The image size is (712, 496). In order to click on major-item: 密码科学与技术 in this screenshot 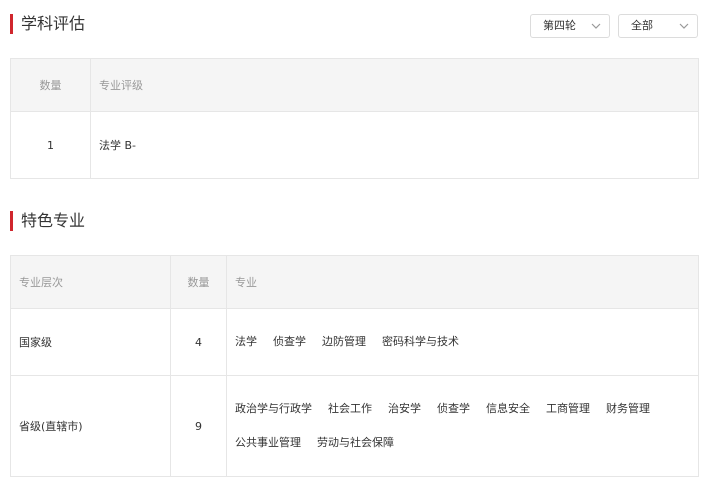, I will do `click(420, 342)`.